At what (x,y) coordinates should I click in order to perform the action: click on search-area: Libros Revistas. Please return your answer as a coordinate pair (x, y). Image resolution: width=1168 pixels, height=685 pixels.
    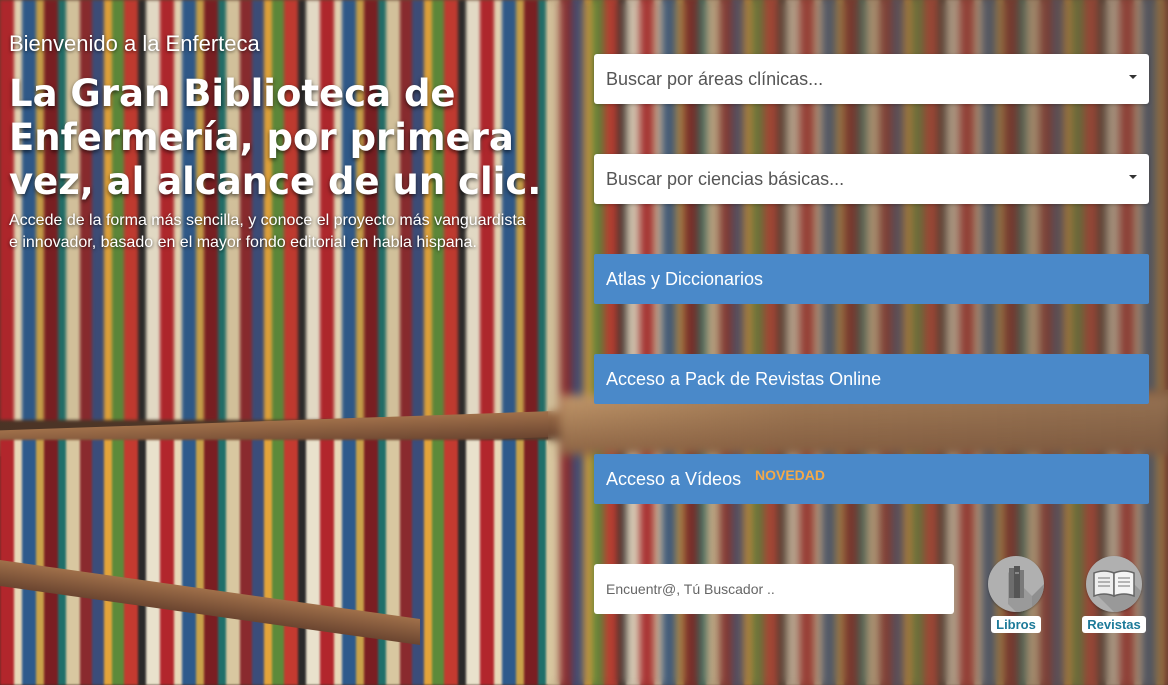
    Looking at the image, I should click on (881, 600).